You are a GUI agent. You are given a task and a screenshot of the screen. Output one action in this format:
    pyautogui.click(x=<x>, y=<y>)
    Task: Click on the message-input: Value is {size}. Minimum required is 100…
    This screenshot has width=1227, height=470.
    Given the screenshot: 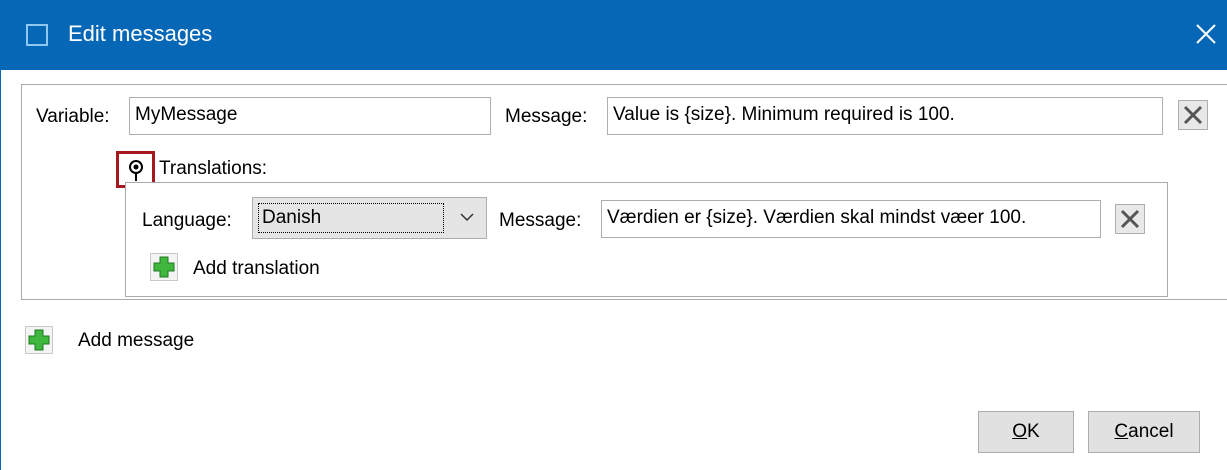 What is the action you would take?
    pyautogui.click(x=885, y=116)
    